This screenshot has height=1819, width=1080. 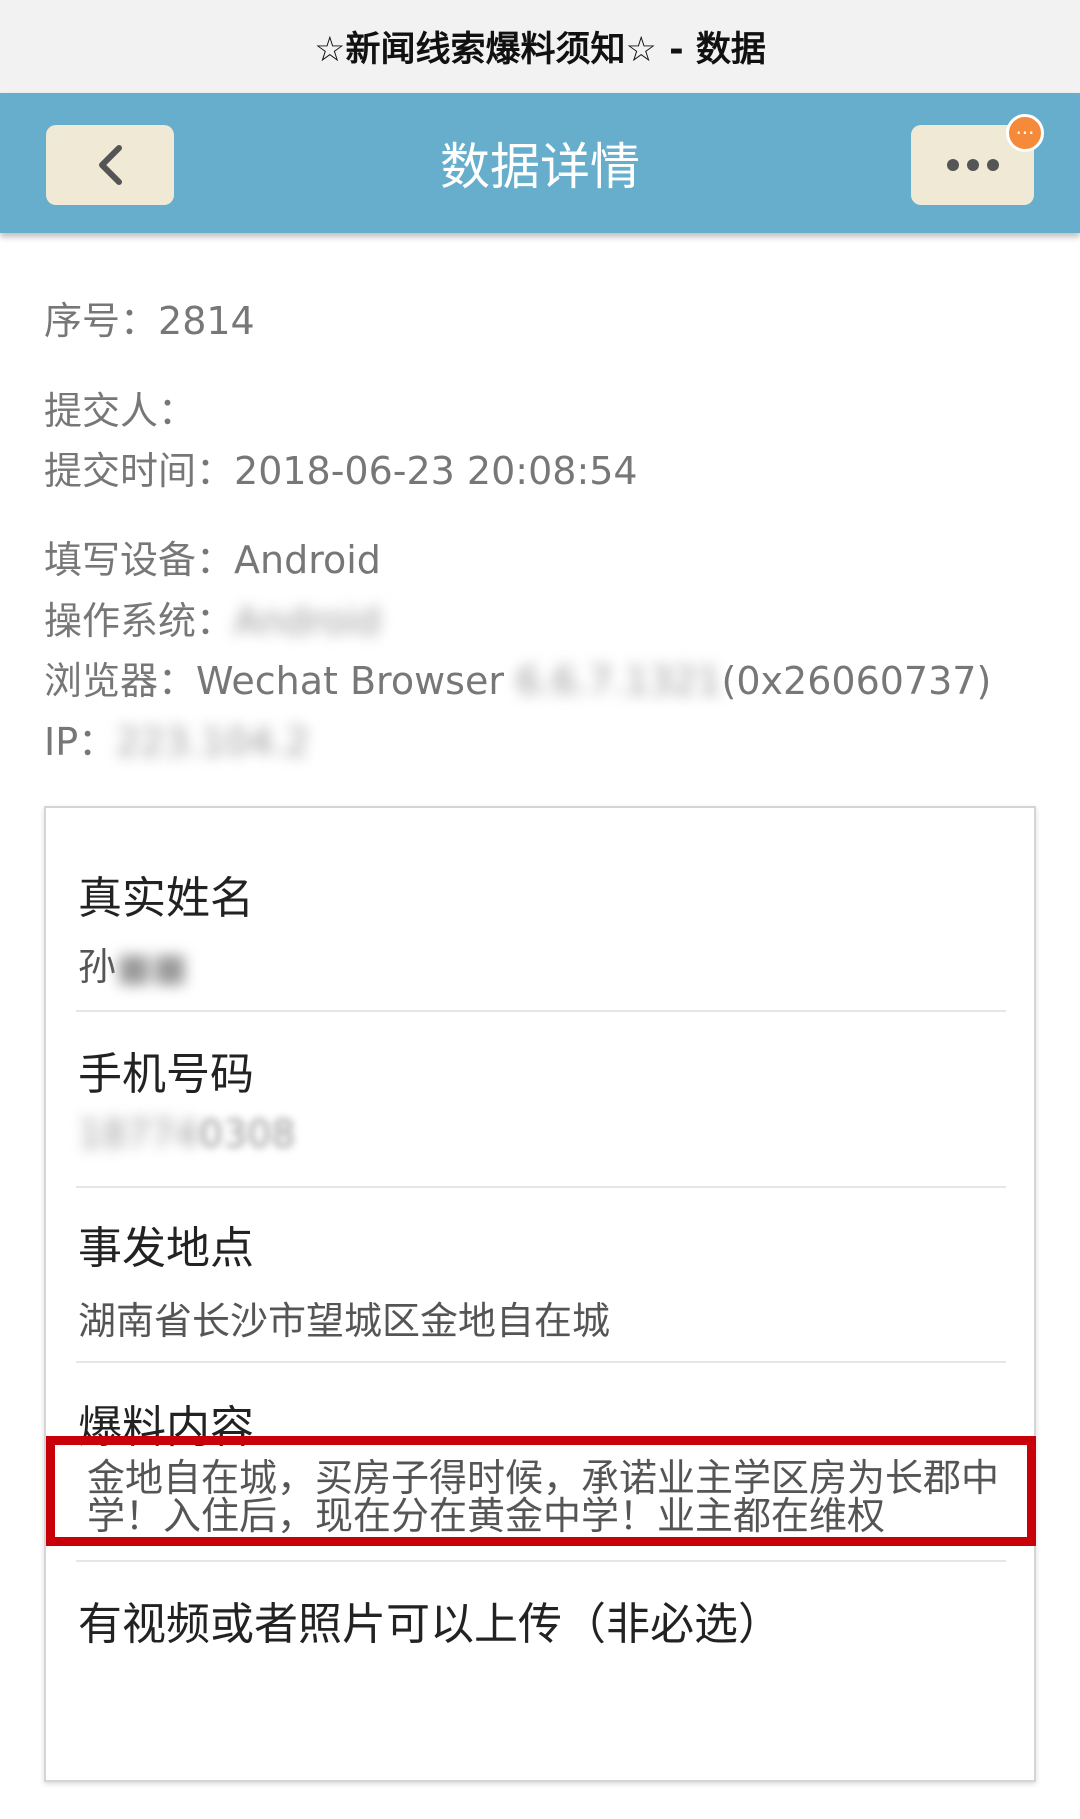 I want to click on ip-value: 223.104.2, so click(x=213, y=742).